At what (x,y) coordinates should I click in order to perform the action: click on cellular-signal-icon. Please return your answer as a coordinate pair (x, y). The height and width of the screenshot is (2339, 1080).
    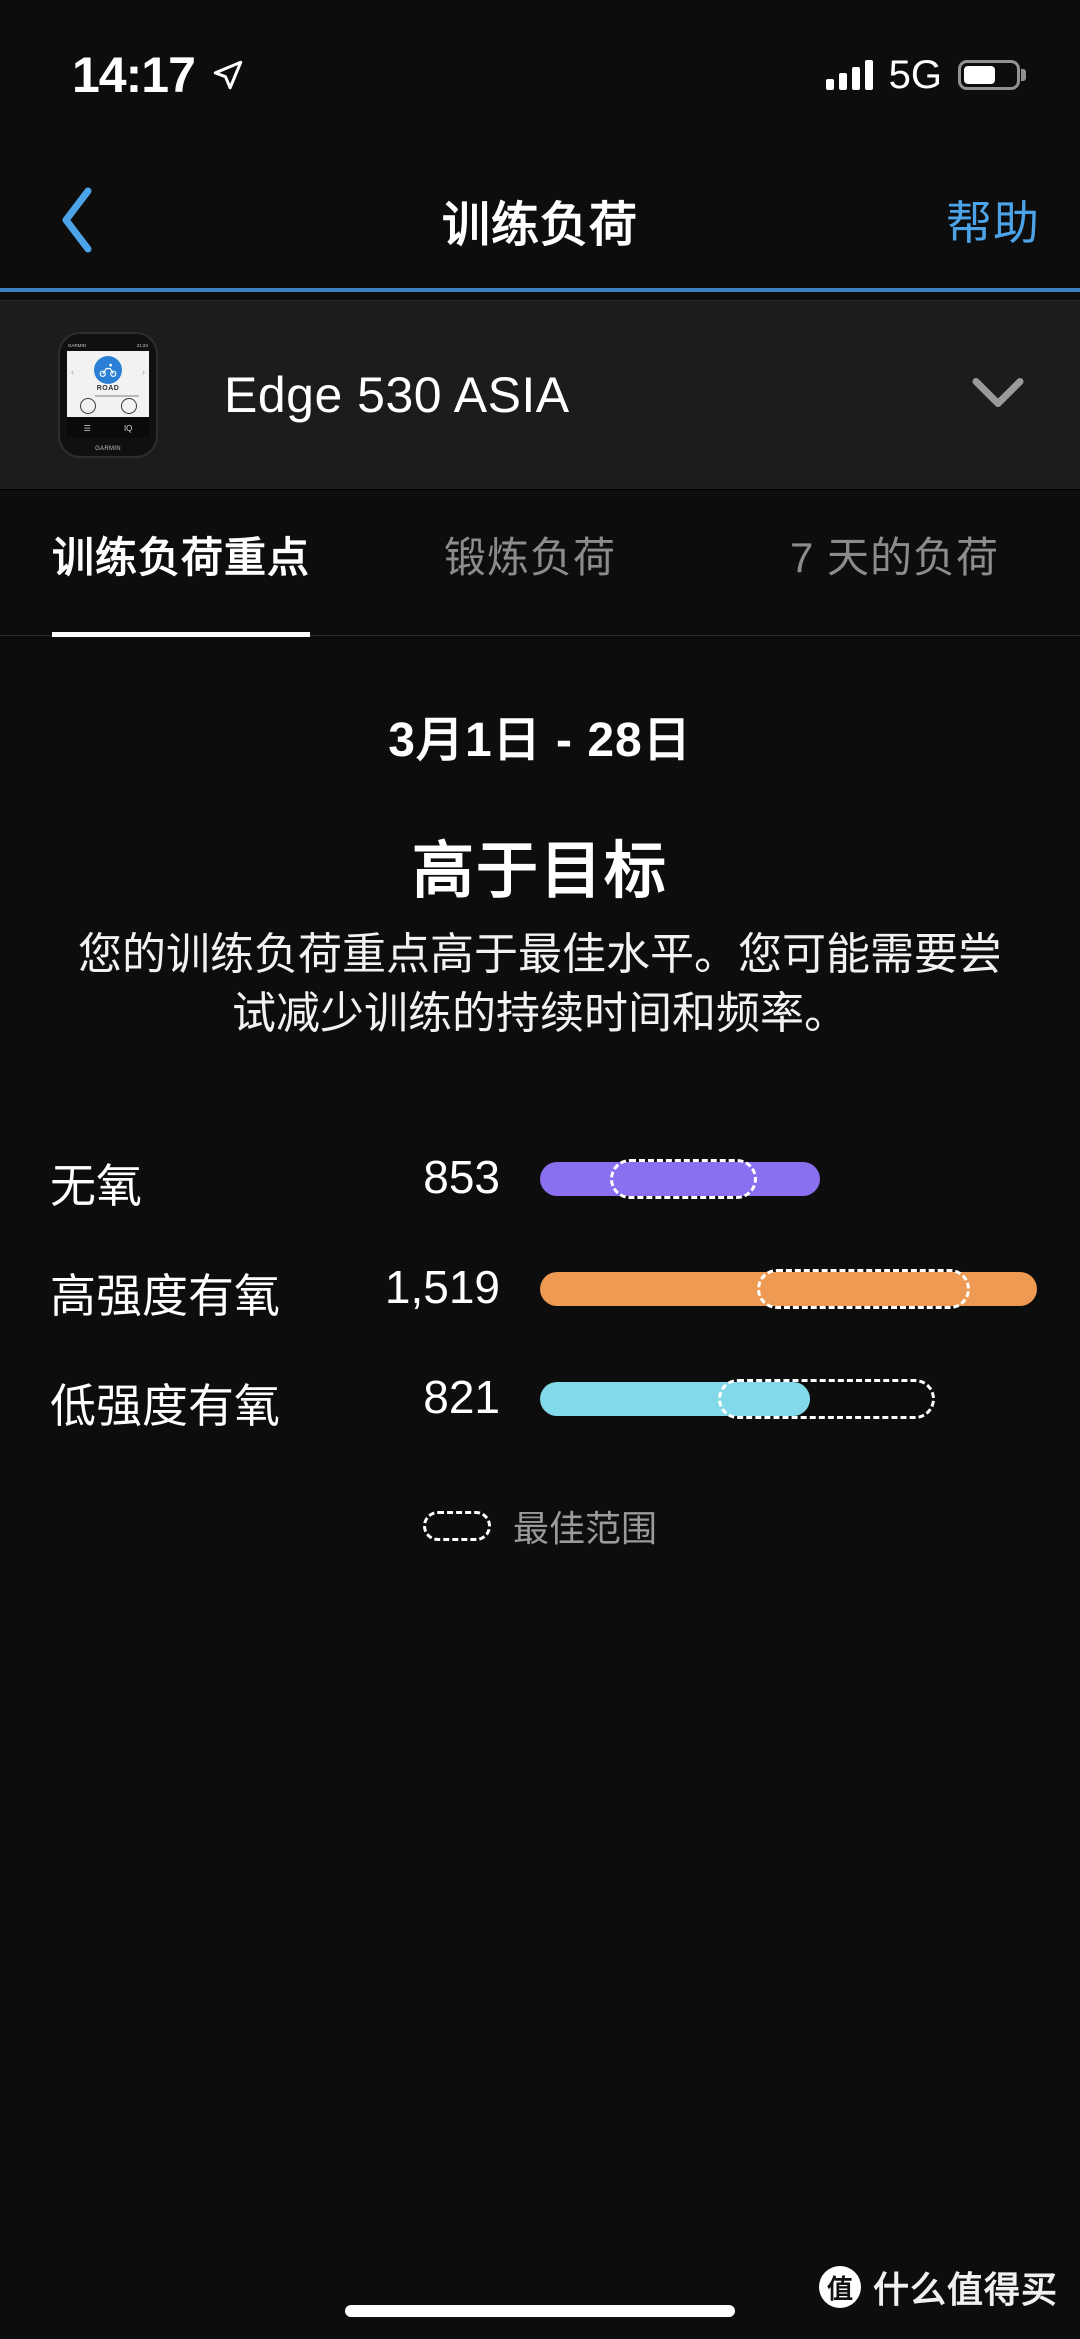
    Looking at the image, I should click on (849, 75).